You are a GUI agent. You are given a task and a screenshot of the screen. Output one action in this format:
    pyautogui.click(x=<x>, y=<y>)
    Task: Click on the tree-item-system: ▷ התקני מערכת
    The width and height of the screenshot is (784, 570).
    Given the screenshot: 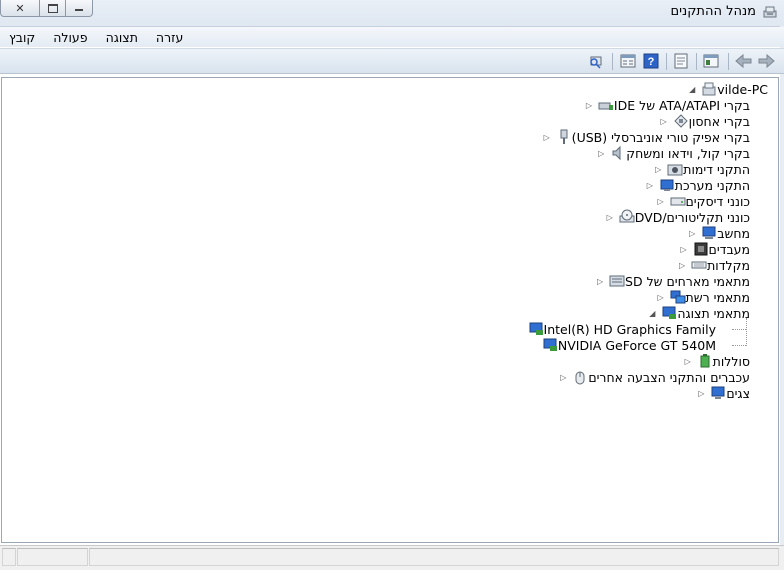 What is the action you would take?
    pyautogui.click(x=695, y=185)
    